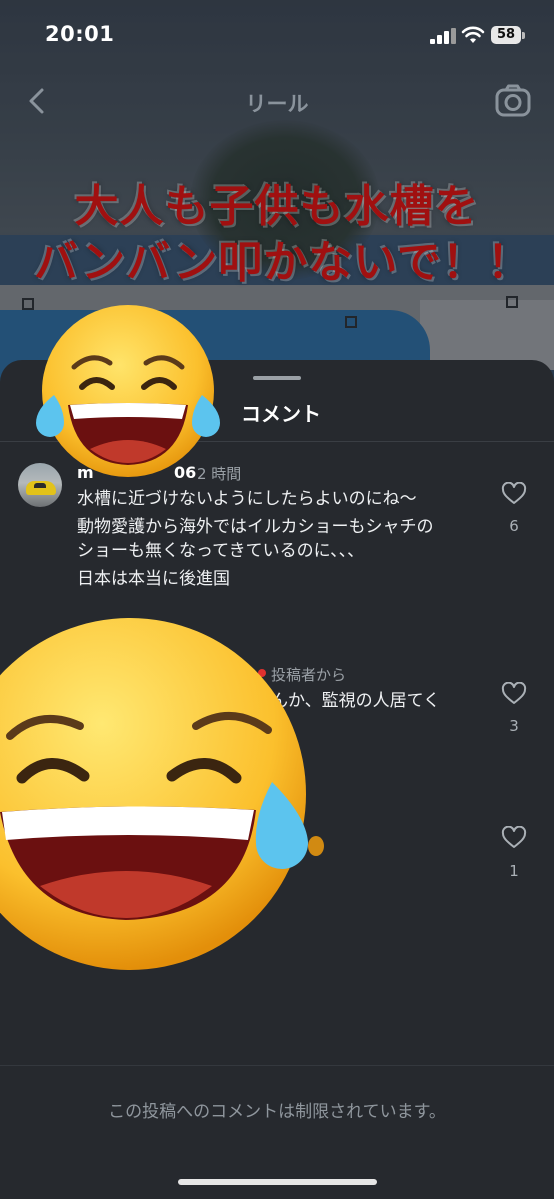  What do you see at coordinates (221, 551) in the screenshot?
I see `comment-text-line: ショーも無くなってきているのに、、、` at bounding box center [221, 551].